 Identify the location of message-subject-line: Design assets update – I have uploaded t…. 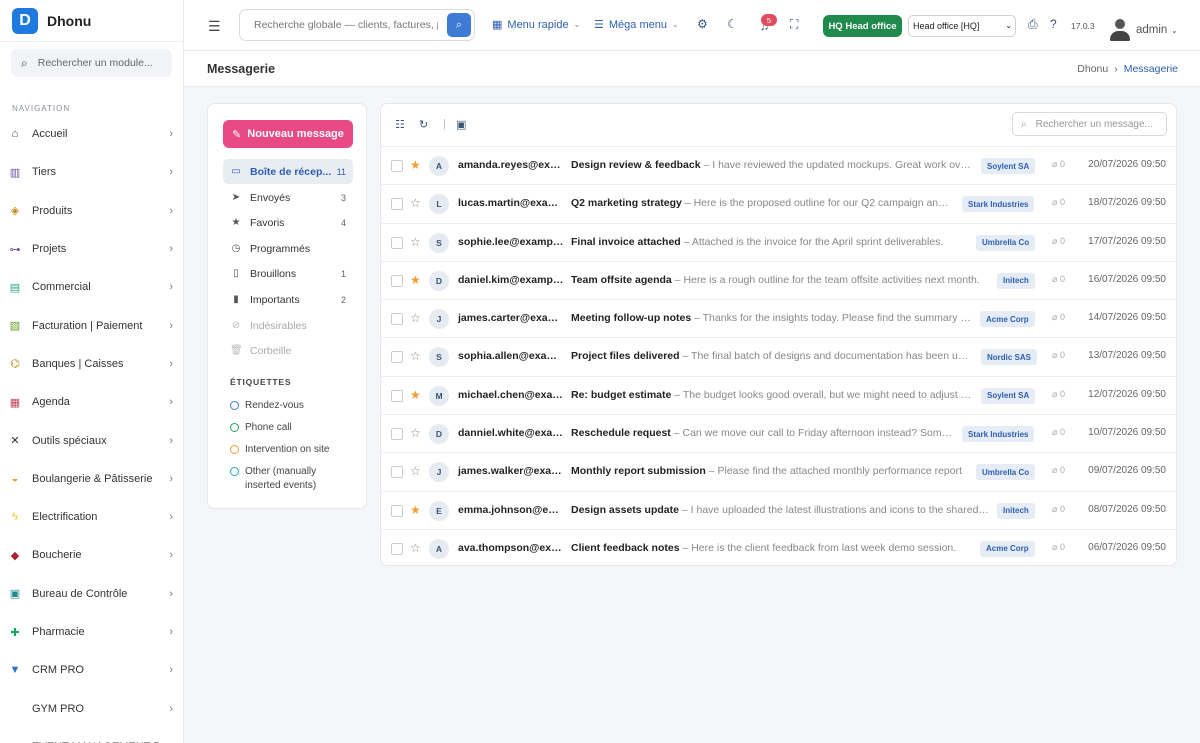
(780, 510).